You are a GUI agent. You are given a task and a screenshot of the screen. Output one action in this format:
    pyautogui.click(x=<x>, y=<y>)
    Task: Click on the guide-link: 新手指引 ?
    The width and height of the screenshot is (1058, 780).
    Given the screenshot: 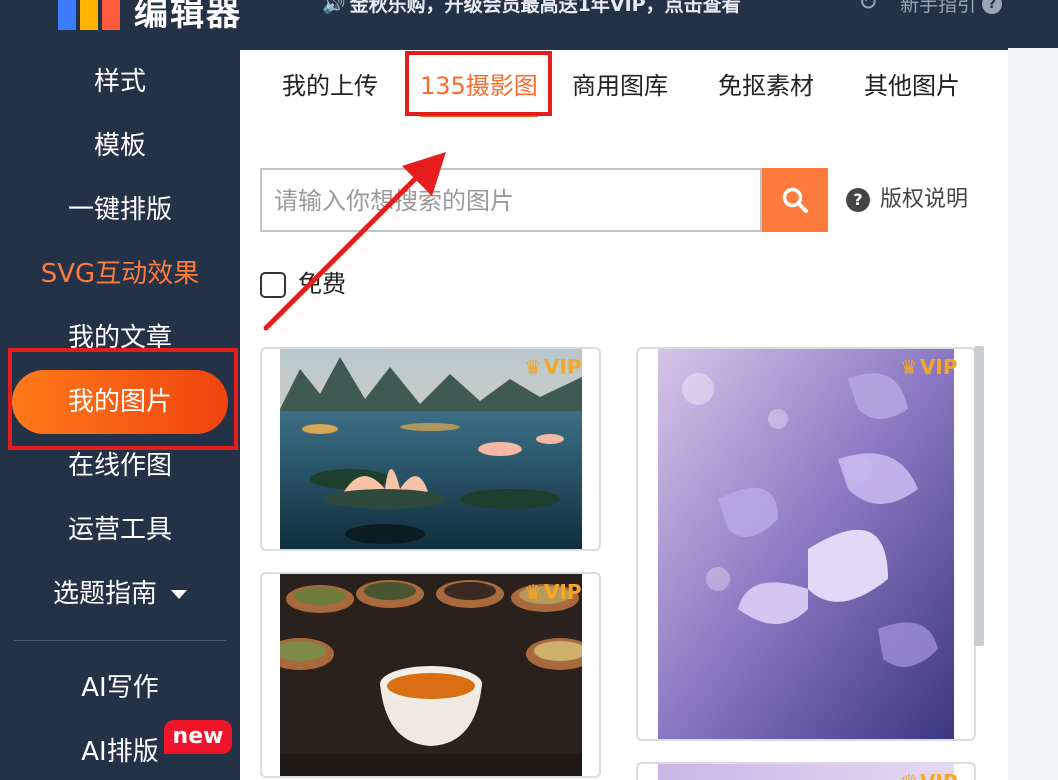 What is the action you would take?
    pyautogui.click(x=951, y=8)
    